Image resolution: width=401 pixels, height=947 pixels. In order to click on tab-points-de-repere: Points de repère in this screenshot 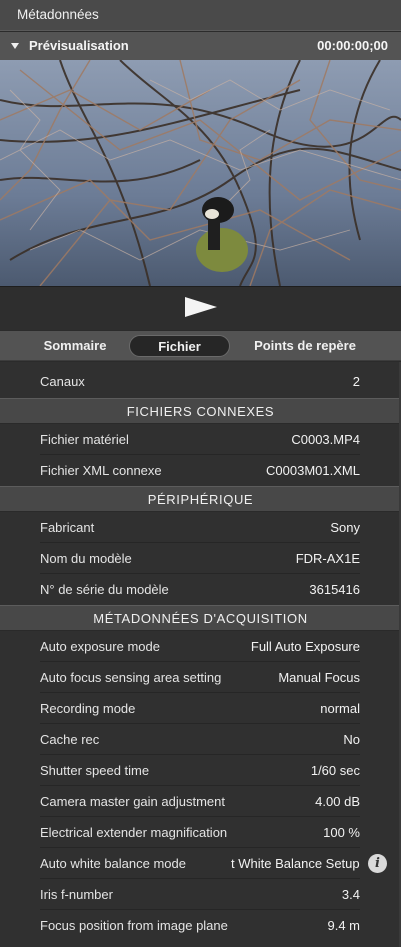, I will do `click(305, 346)`.